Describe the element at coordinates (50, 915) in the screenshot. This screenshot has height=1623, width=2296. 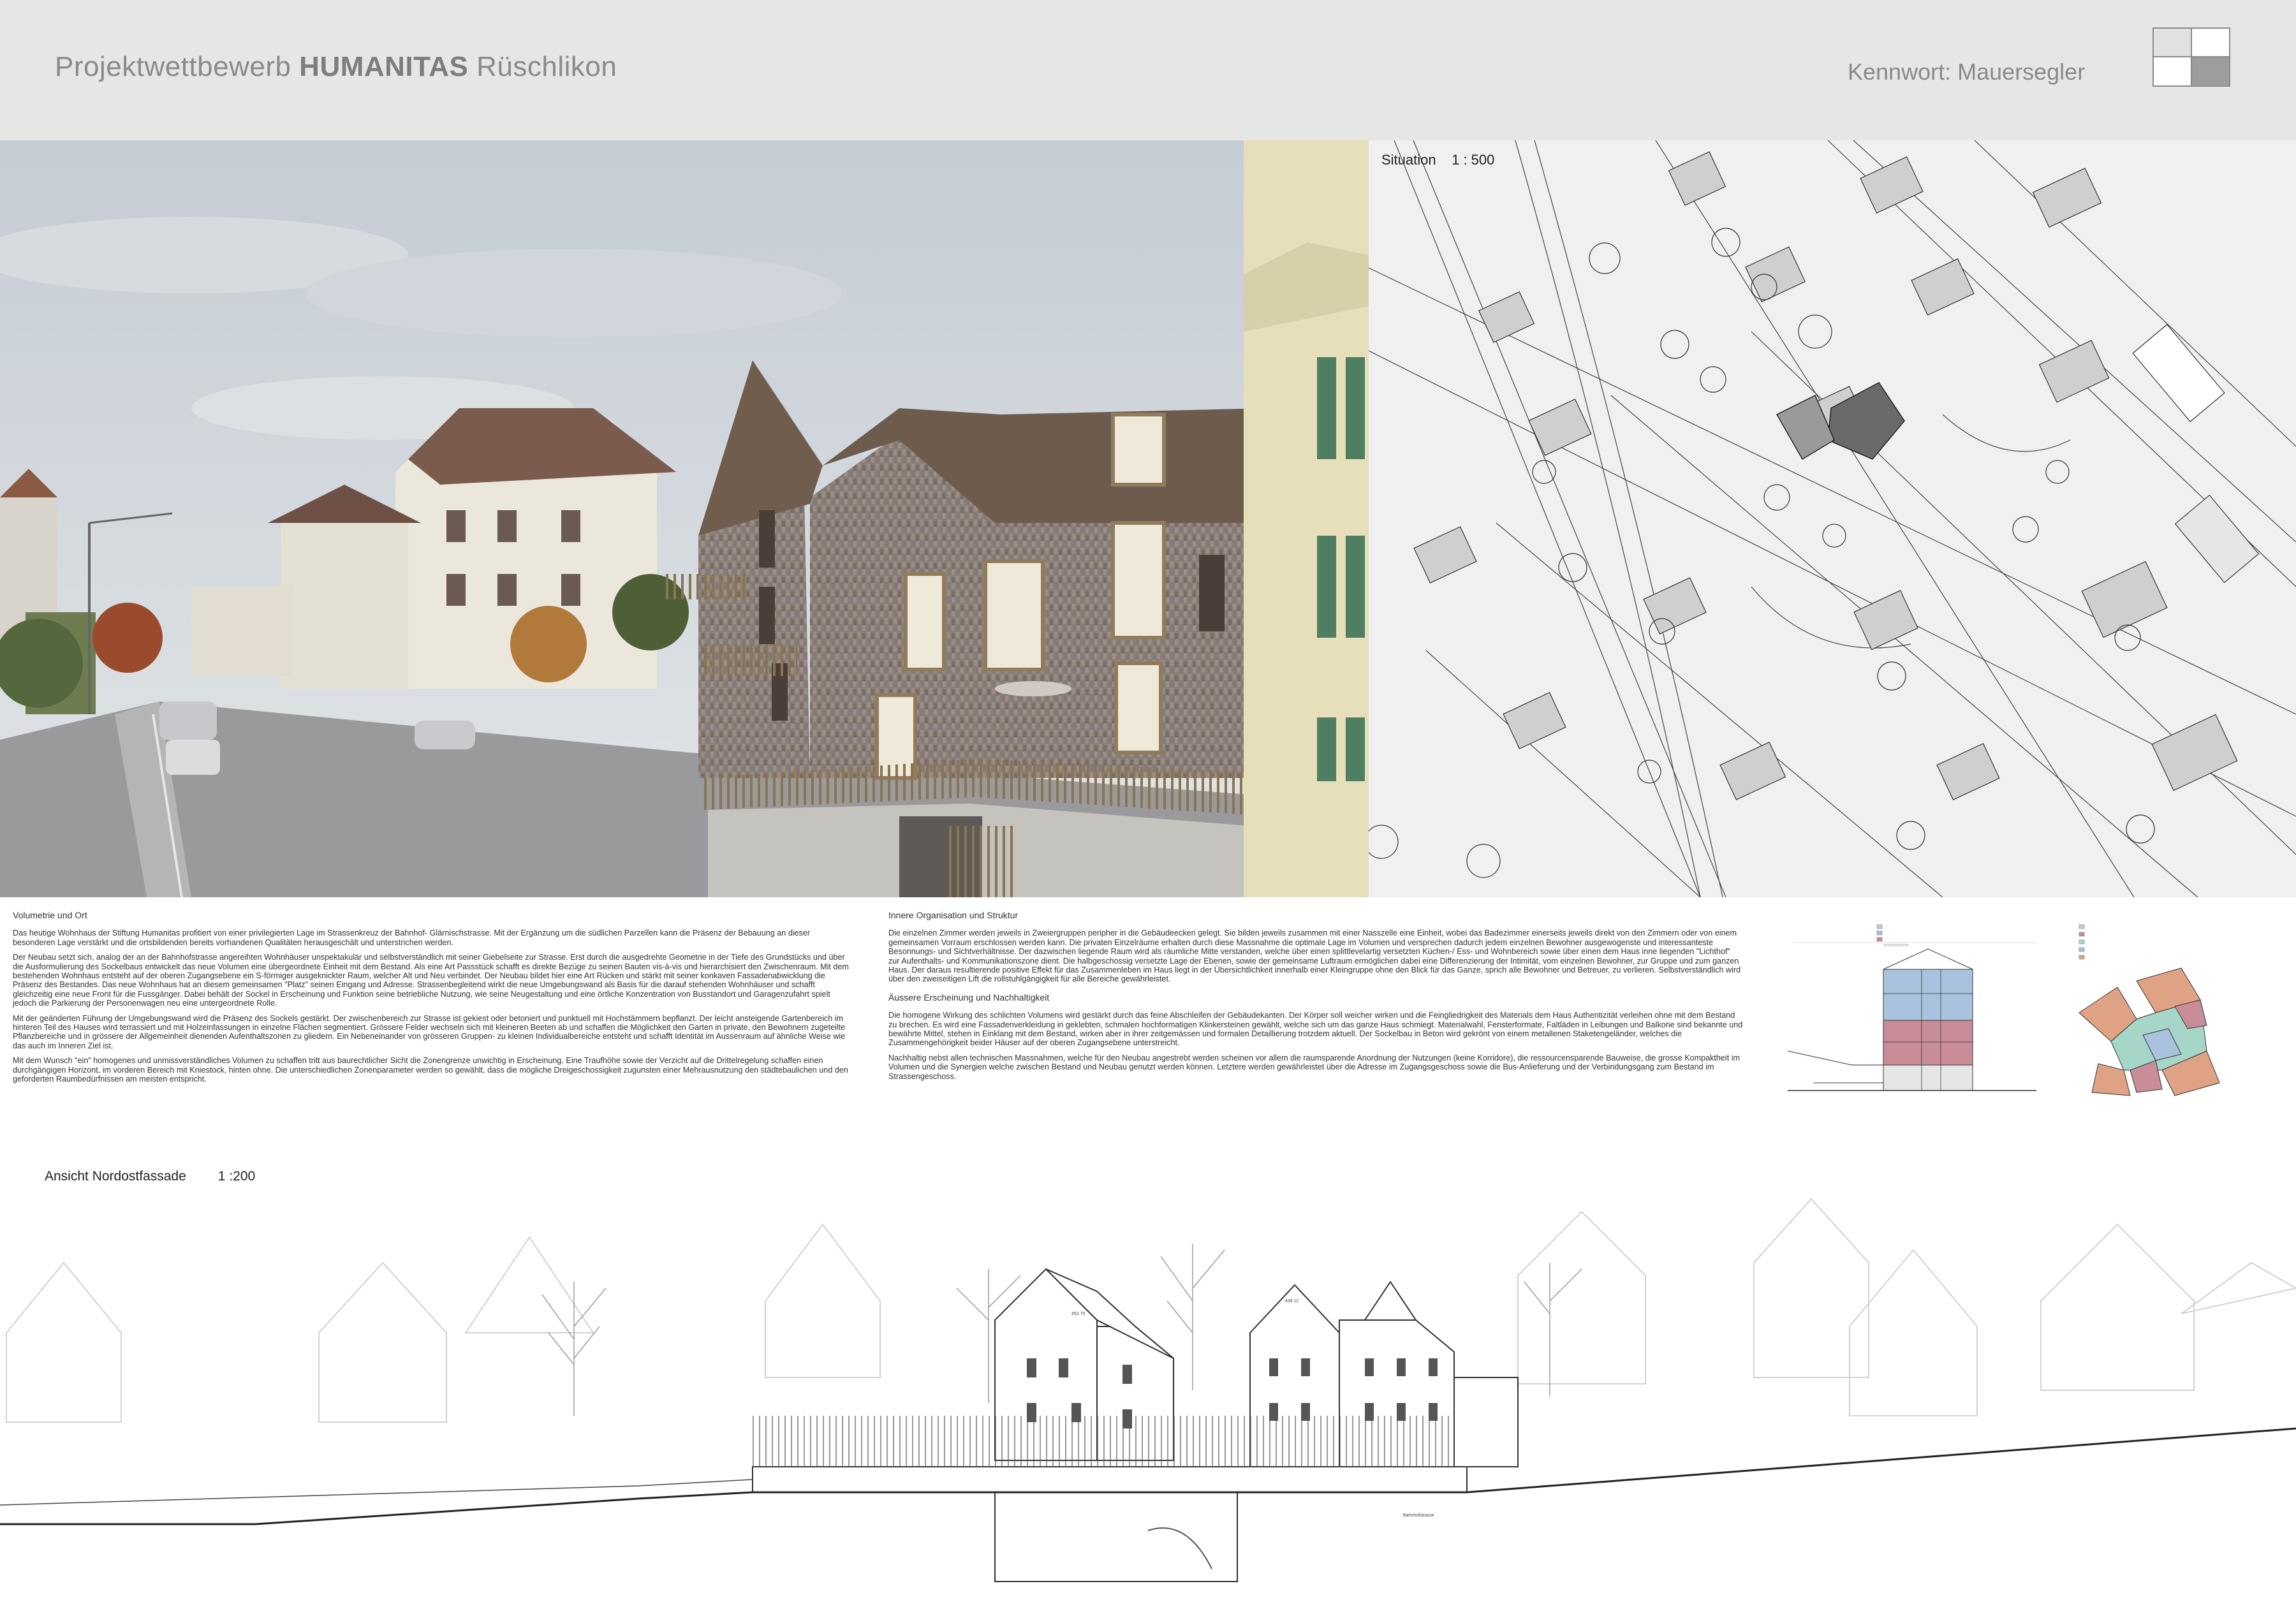
I see `heading-volumetrie: Volumetrie und Ort` at that location.